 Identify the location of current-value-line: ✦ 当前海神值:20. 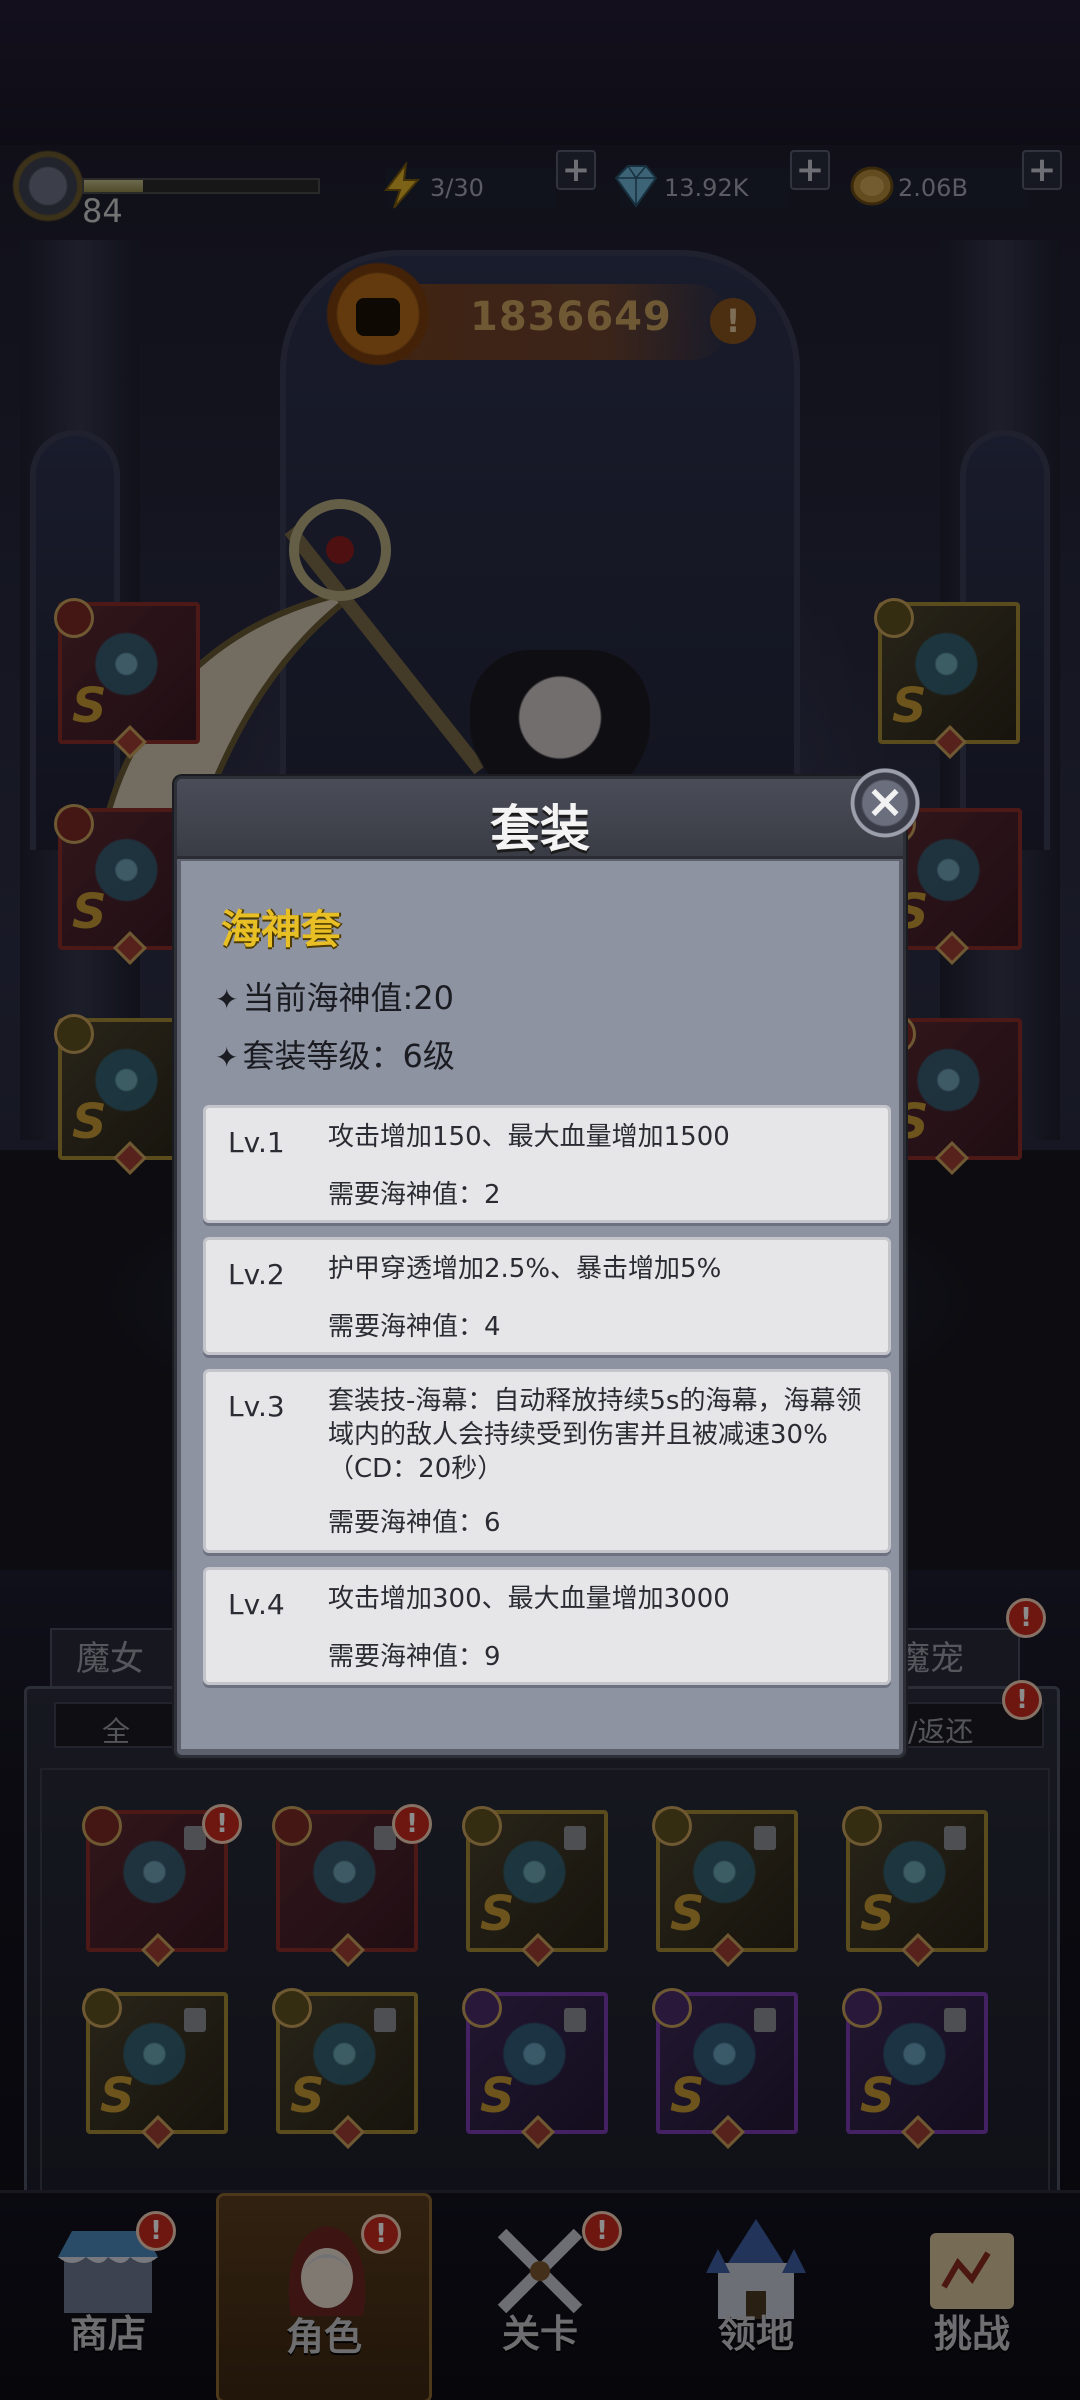
(334, 996).